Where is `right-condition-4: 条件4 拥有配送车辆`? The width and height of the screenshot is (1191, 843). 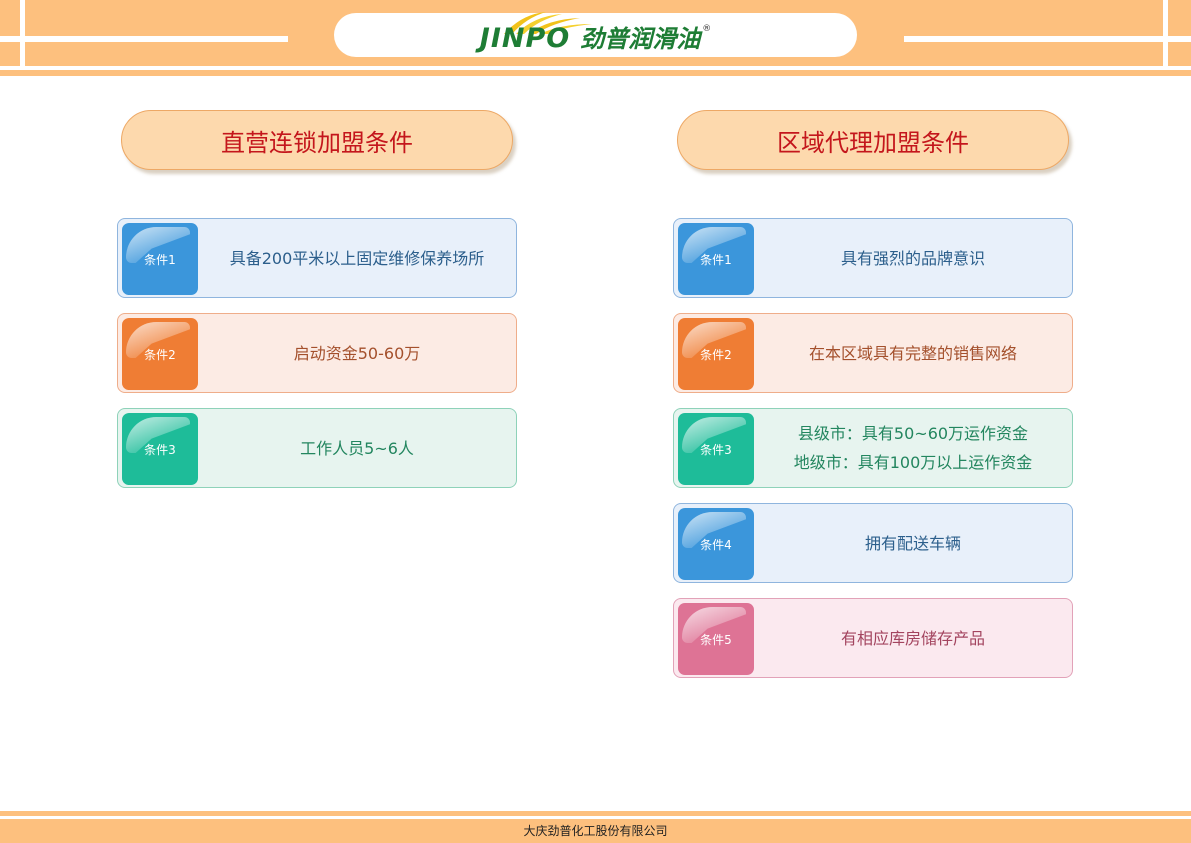
right-condition-4: 条件4 拥有配送车辆 is located at coordinates (873, 543).